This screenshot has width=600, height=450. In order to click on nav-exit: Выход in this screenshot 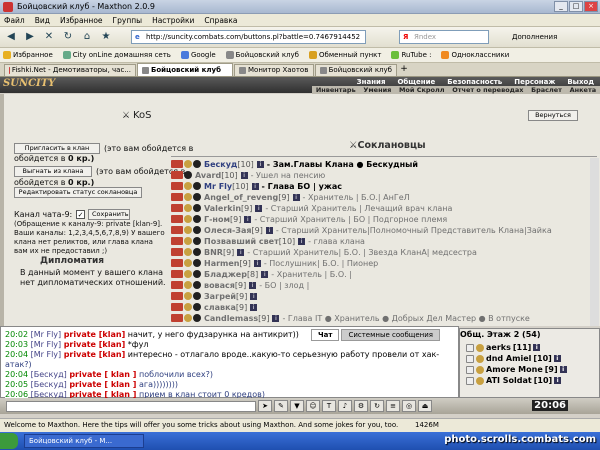, I will do `click(580, 82)`.